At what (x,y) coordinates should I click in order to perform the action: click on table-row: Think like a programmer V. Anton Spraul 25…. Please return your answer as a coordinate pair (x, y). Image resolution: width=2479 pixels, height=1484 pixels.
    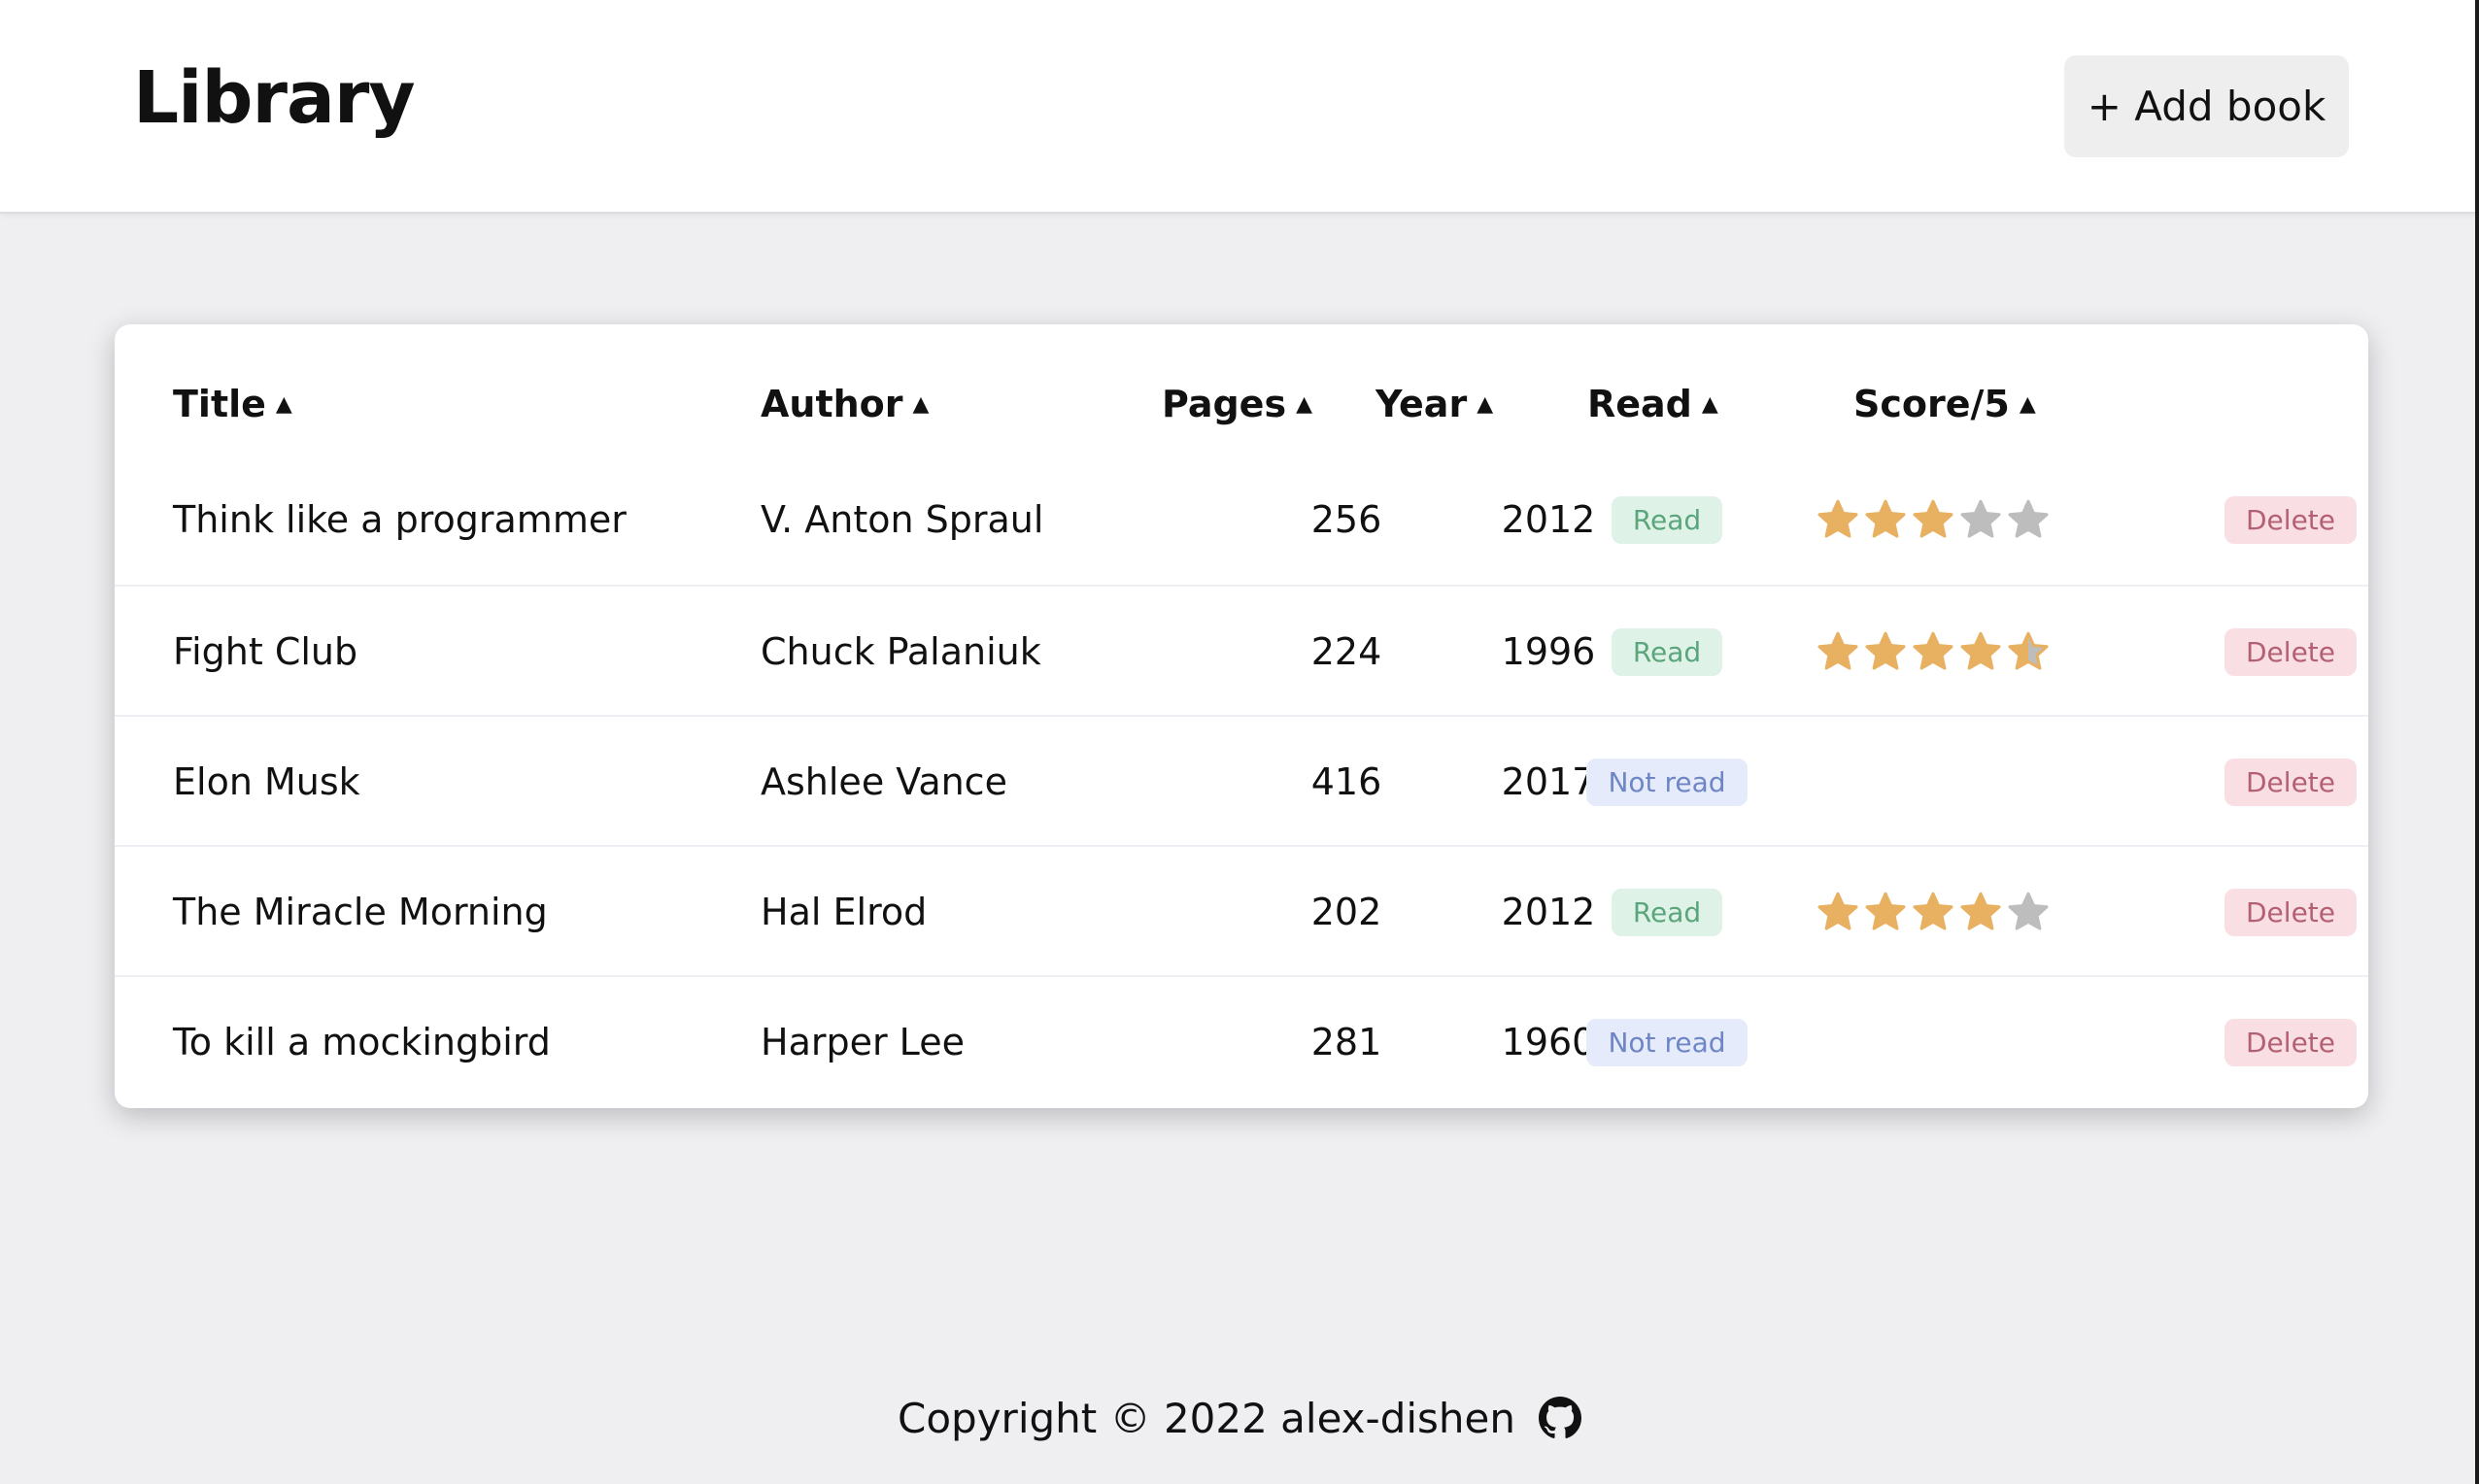
    Looking at the image, I should click on (1241, 520).